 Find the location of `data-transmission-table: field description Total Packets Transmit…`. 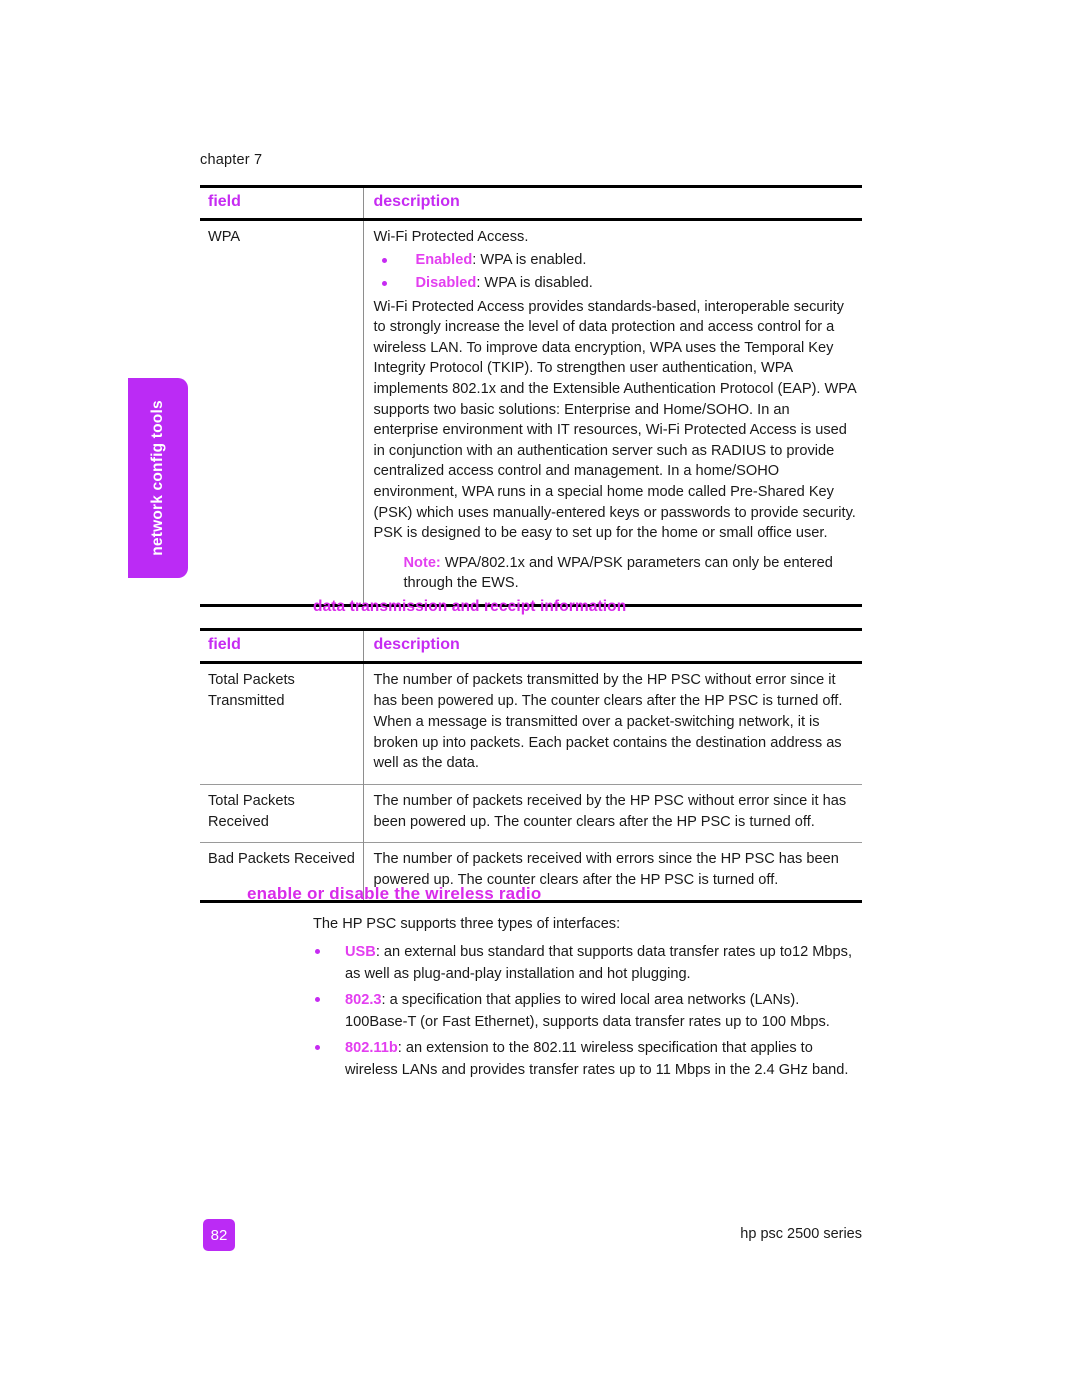

data-transmission-table: field description Total Packets Transmit… is located at coordinates (531, 766).